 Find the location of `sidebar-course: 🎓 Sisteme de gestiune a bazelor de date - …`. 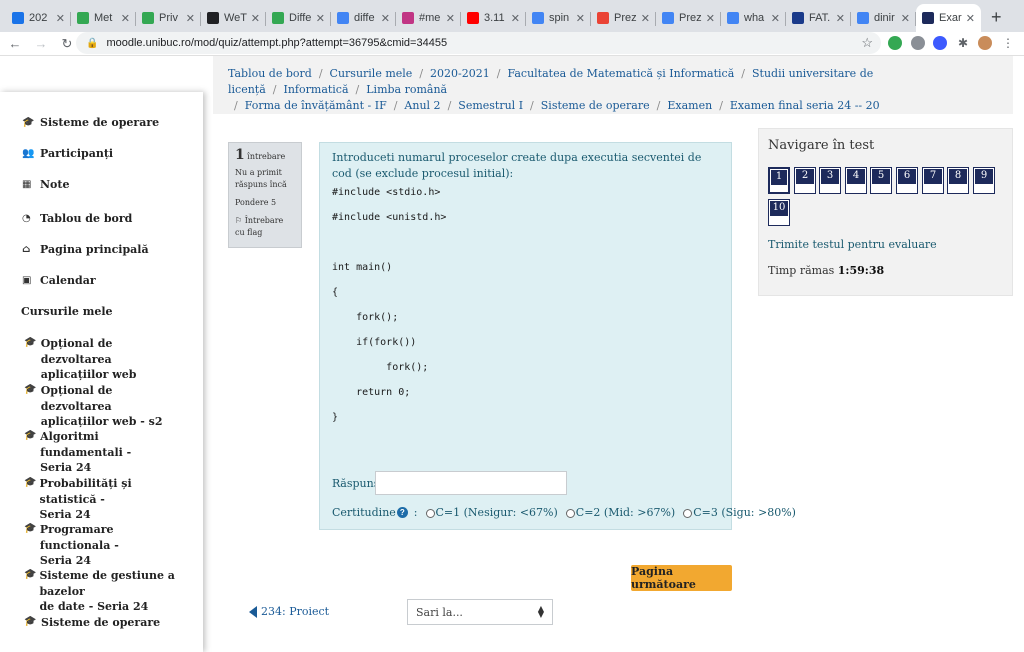

sidebar-course: 🎓 Sisteme de gestiune a bazelor de date - … is located at coordinates (104, 591).